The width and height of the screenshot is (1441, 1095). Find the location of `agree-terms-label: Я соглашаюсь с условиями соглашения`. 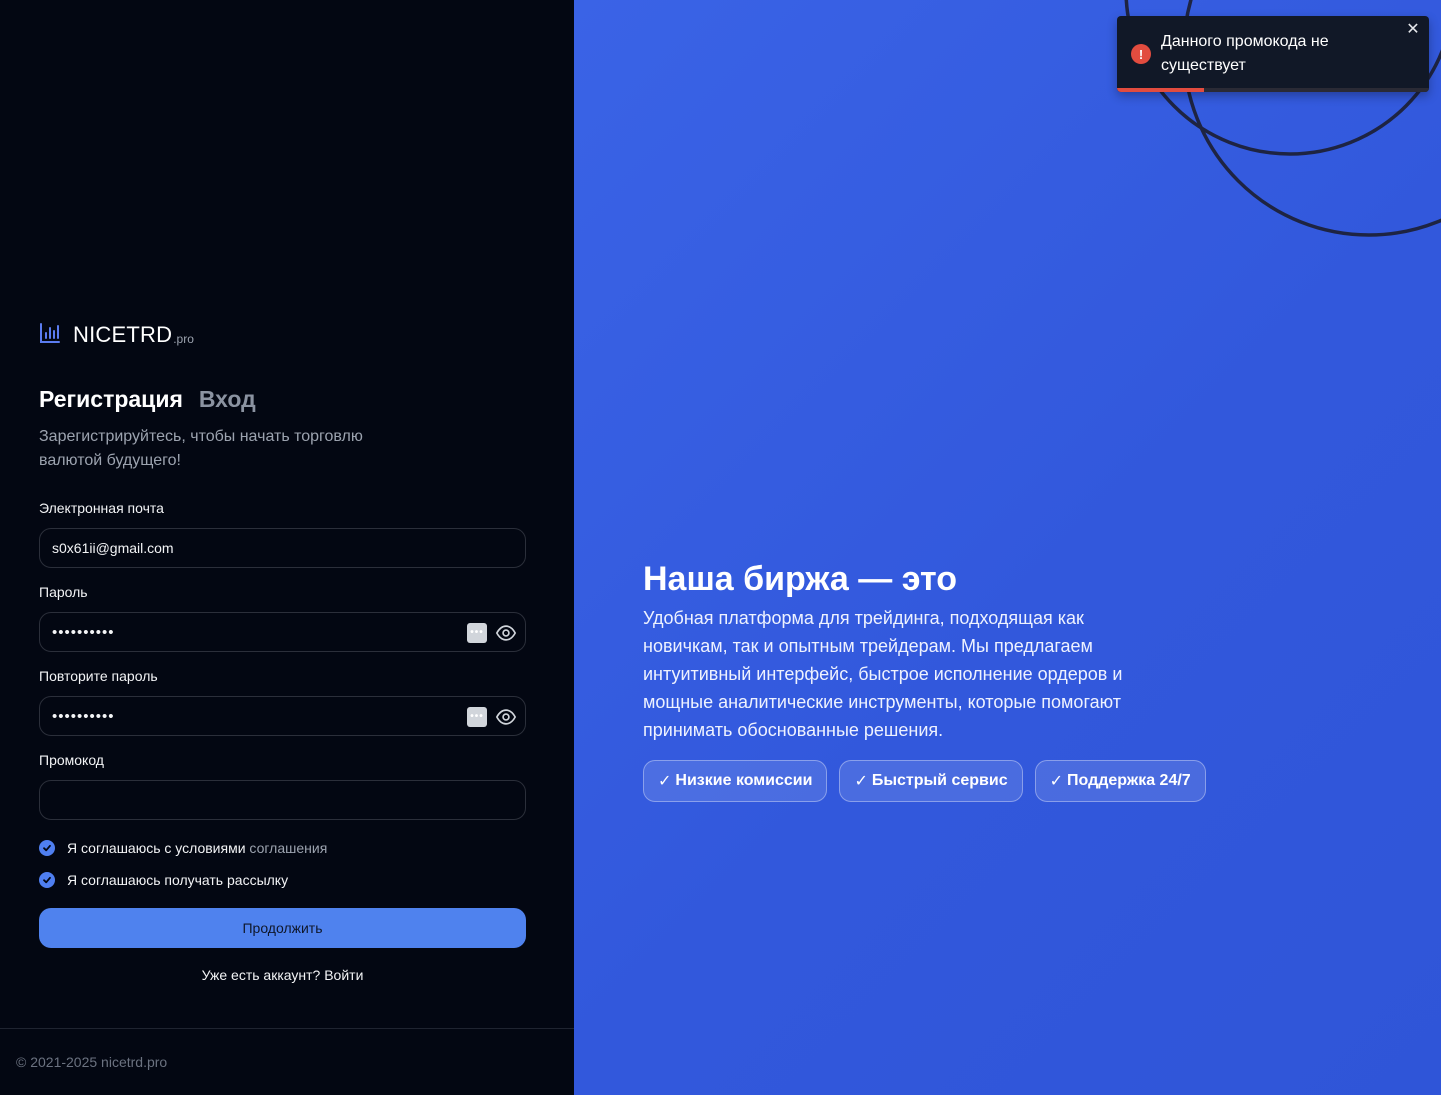

agree-terms-label: Я соглашаюсь с условиями соглашения is located at coordinates (197, 848).